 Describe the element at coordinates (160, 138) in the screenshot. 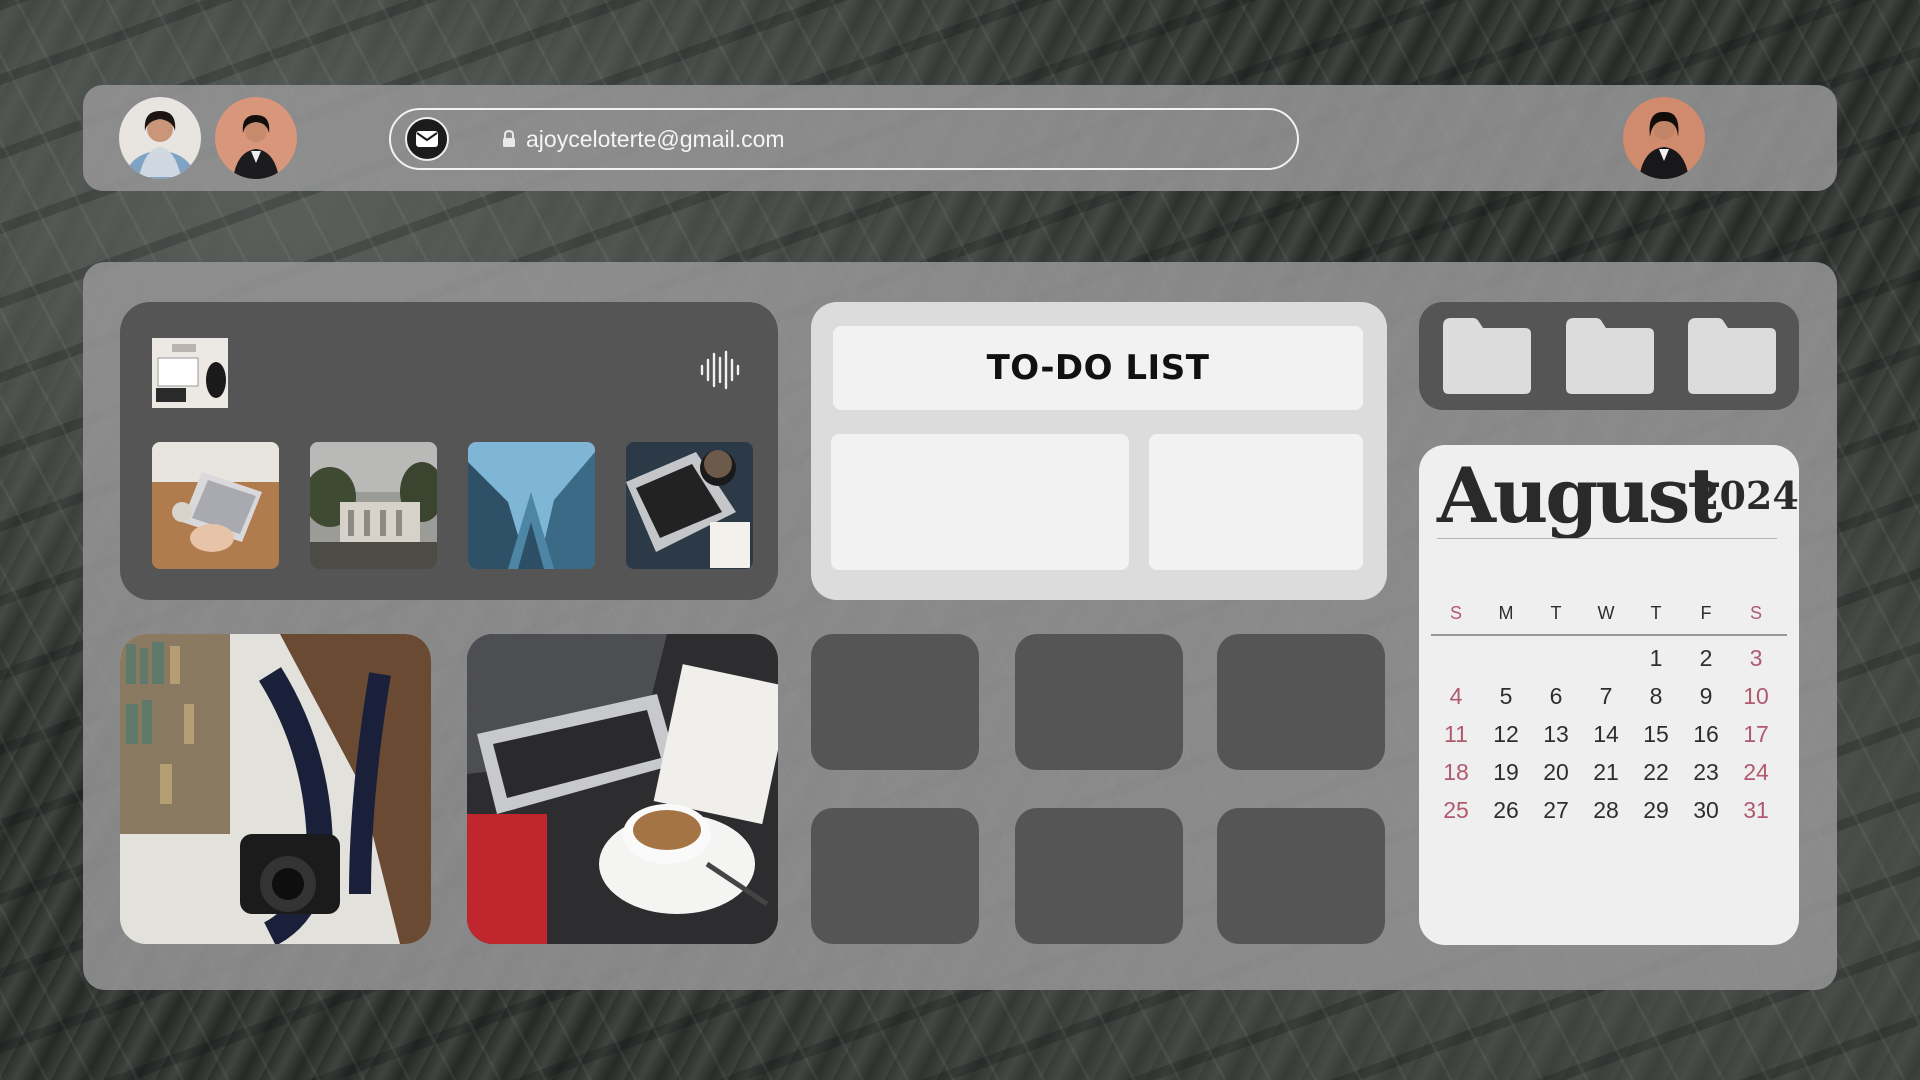

I see `avatar-saree` at that location.